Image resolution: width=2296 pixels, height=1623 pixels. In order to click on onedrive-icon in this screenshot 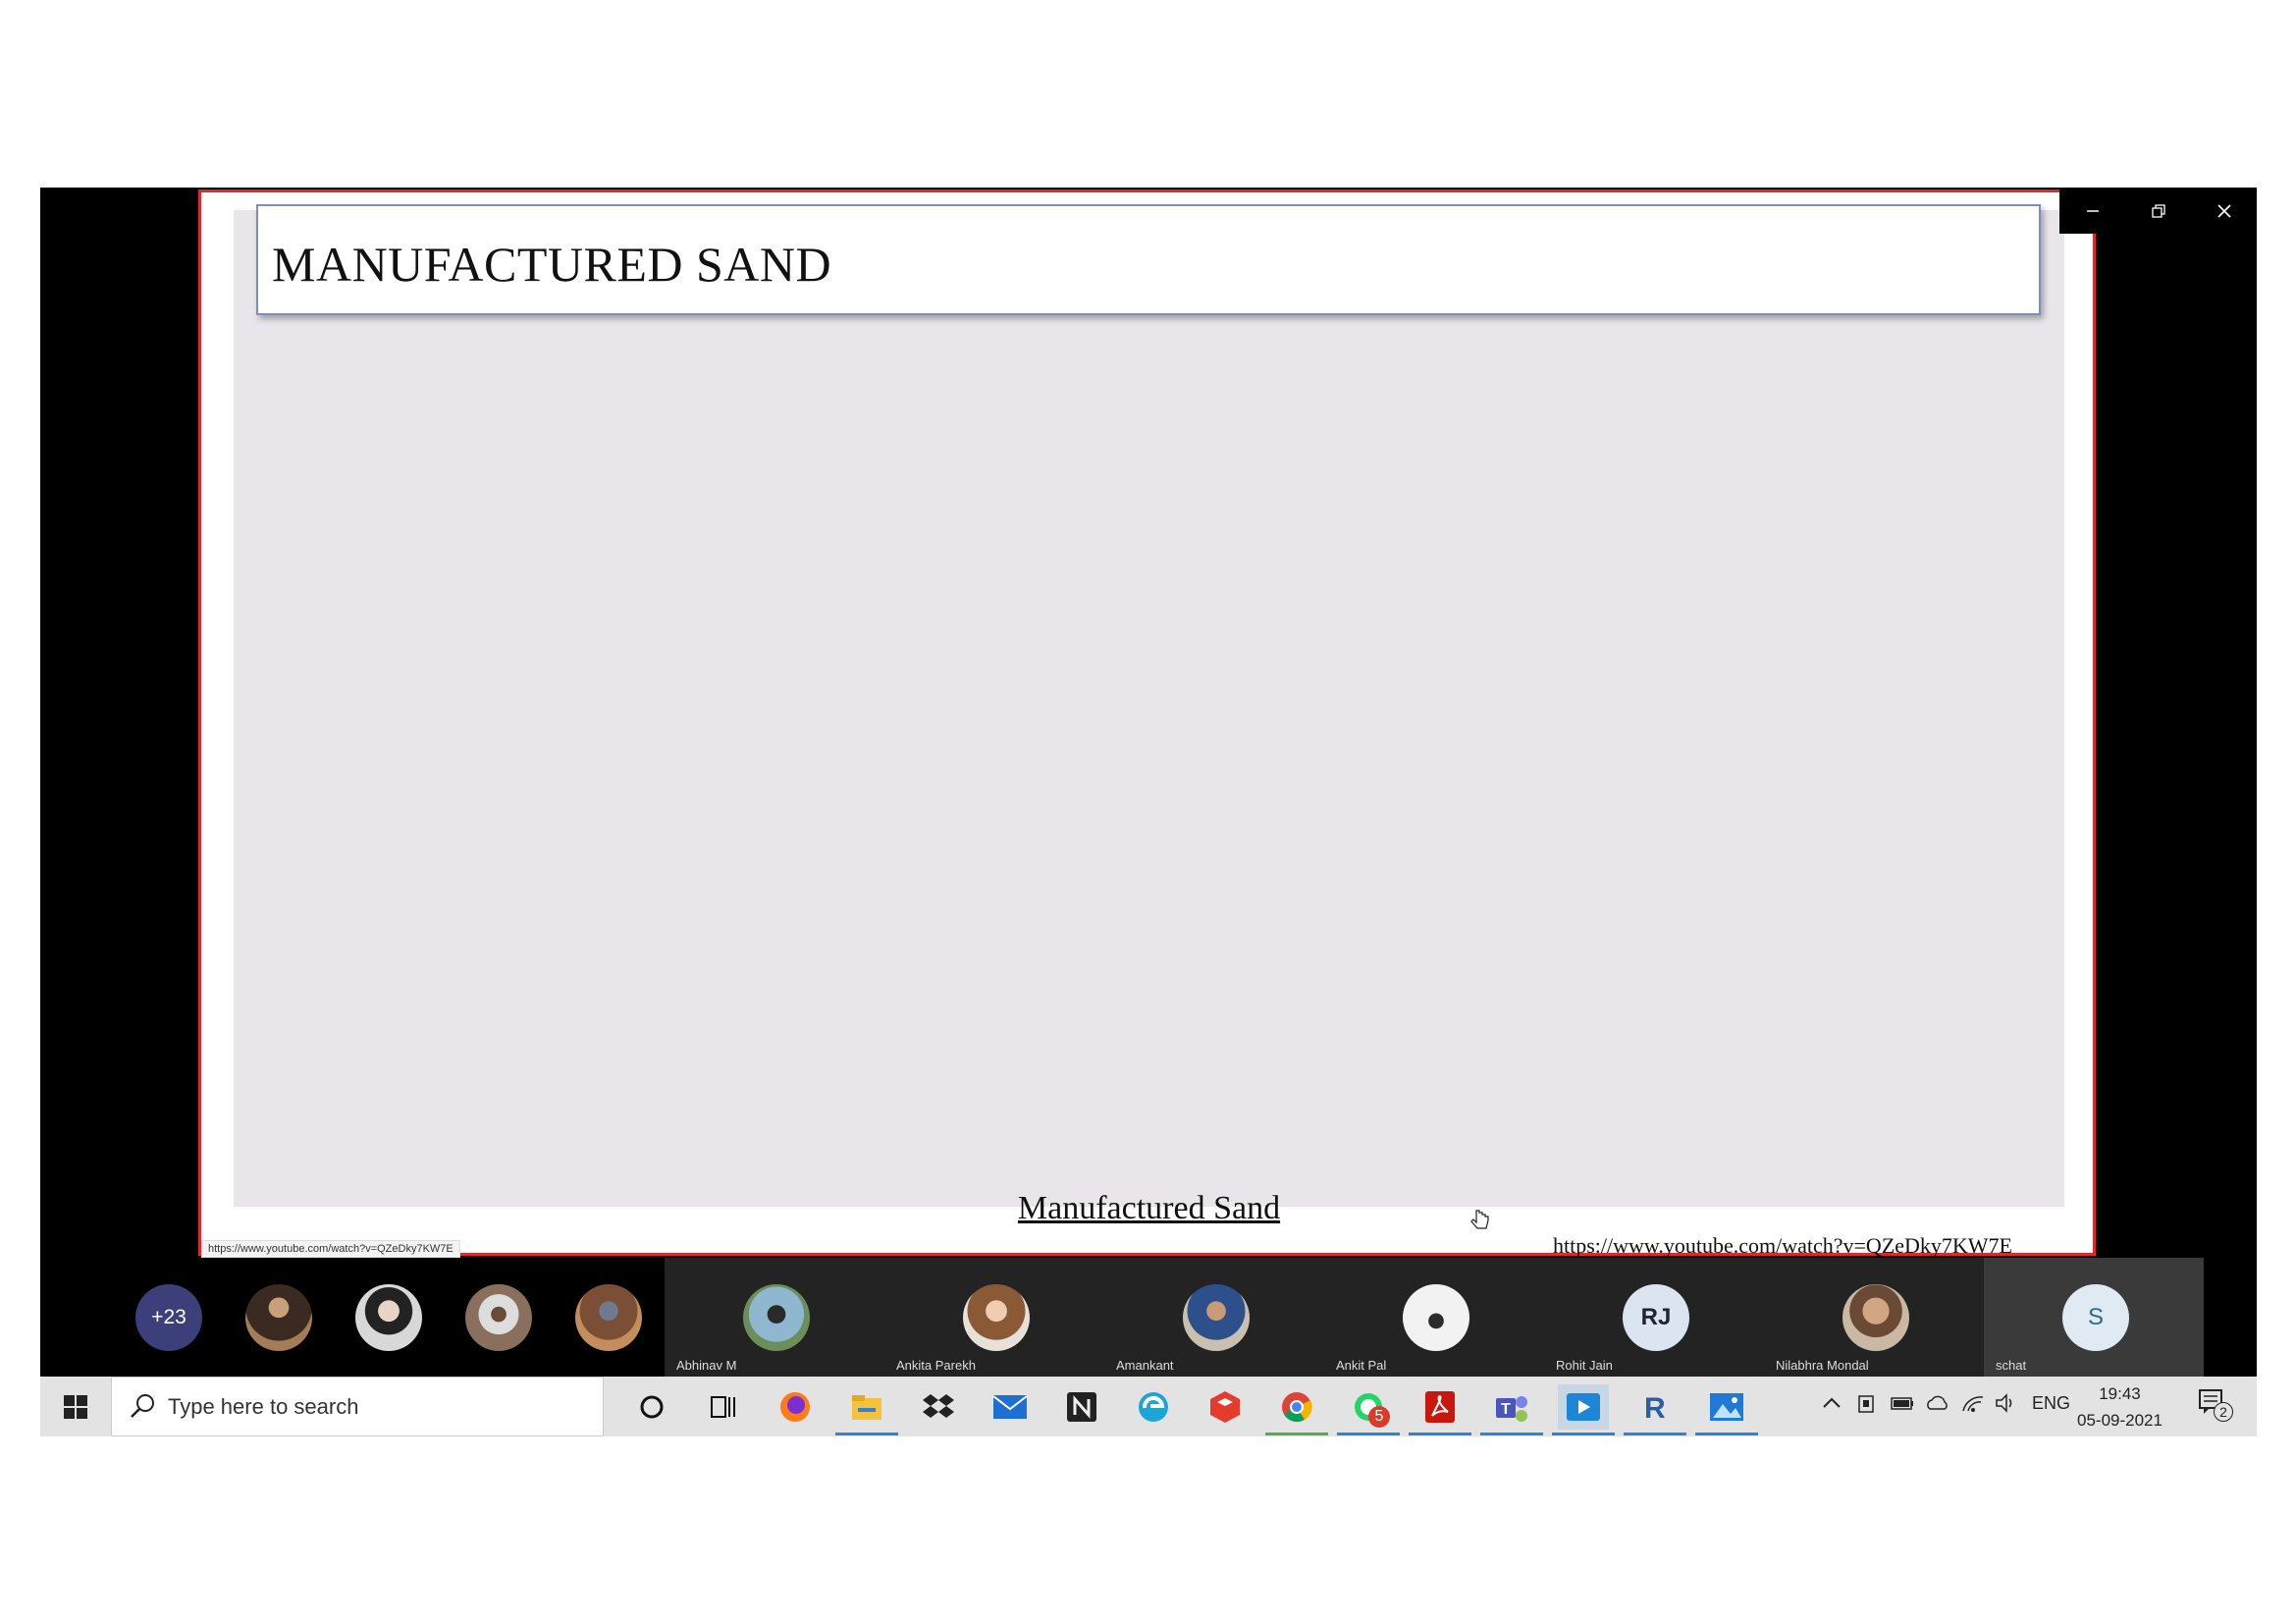, I will do `click(1937, 1406)`.